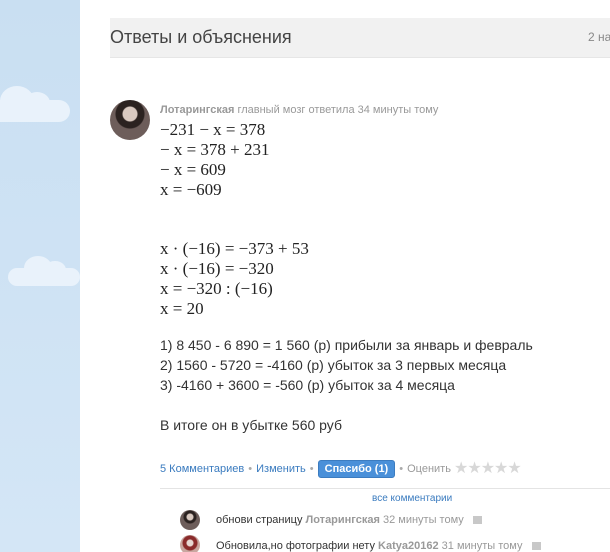 The width and height of the screenshot is (610, 552). I want to click on all-comments-link: все комментарии, so click(412, 498).